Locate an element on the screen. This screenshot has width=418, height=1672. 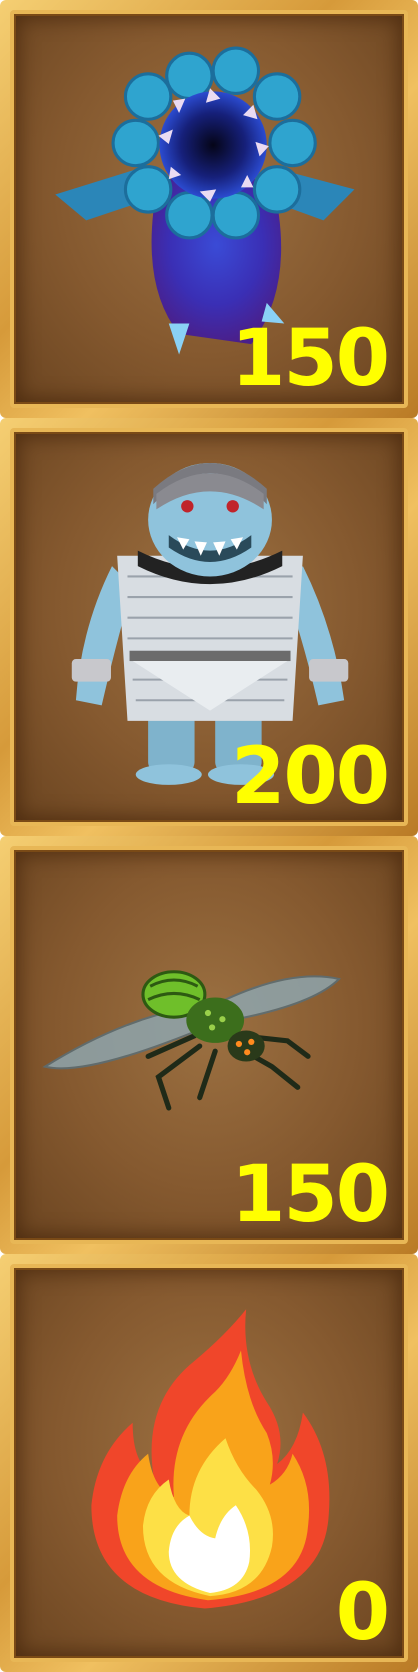
cost-label: 200 is located at coordinates (310, 777).